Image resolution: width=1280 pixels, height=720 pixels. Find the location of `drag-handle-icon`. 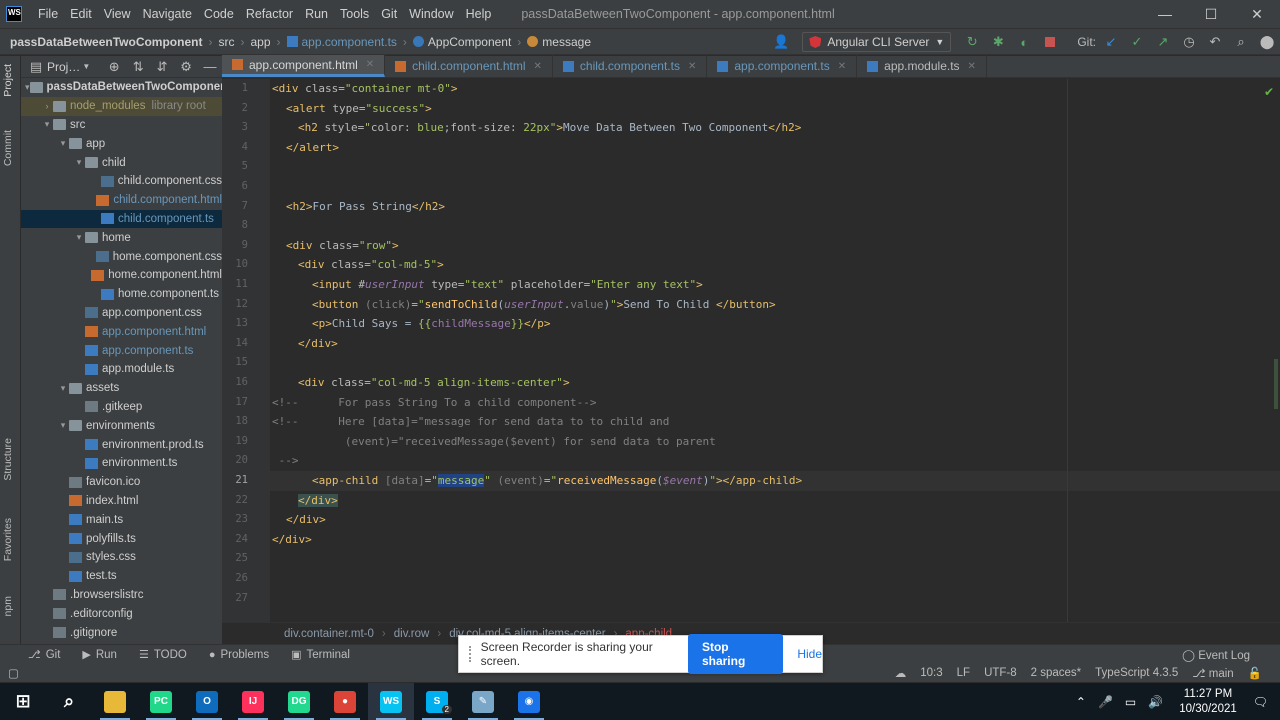

drag-handle-icon is located at coordinates (472, 654).